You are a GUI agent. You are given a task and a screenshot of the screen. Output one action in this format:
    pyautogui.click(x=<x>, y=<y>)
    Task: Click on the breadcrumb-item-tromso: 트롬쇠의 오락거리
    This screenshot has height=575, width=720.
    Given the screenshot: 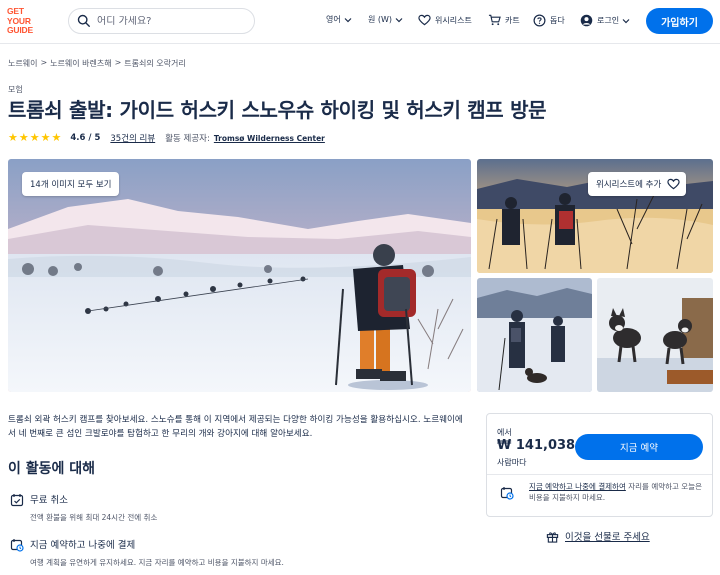 What is the action you would take?
    pyautogui.click(x=154, y=63)
    